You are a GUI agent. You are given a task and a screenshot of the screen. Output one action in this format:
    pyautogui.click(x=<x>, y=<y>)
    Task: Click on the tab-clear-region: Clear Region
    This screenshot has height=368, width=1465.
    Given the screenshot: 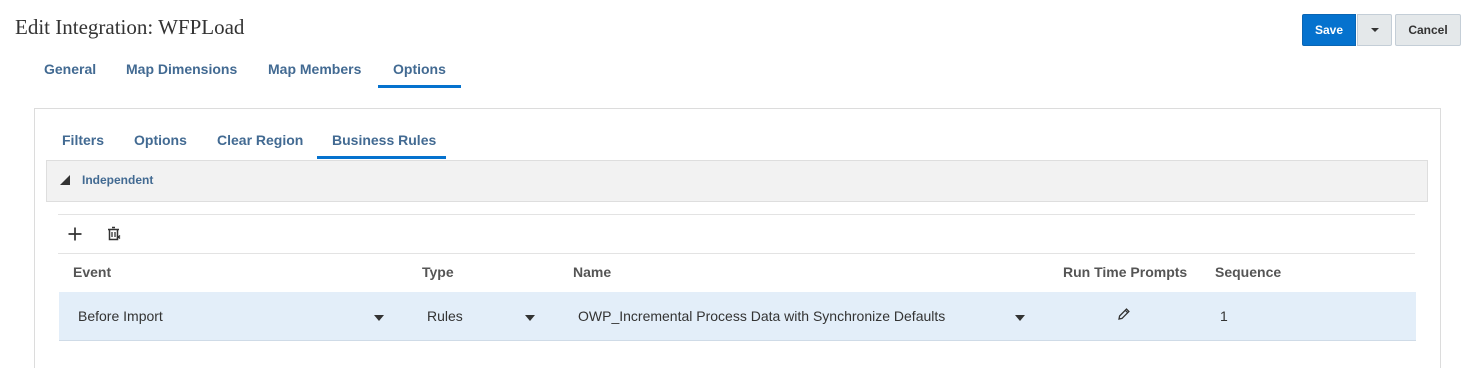 What is the action you would take?
    pyautogui.click(x=260, y=140)
    